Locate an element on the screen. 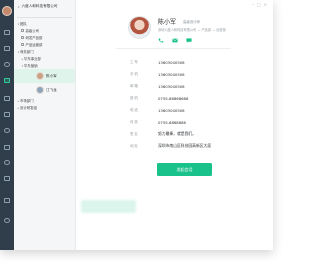 Image resolution: width=320 pixels, height=270 pixels. field-row: 电话 13603040506 is located at coordinates (157, 110).